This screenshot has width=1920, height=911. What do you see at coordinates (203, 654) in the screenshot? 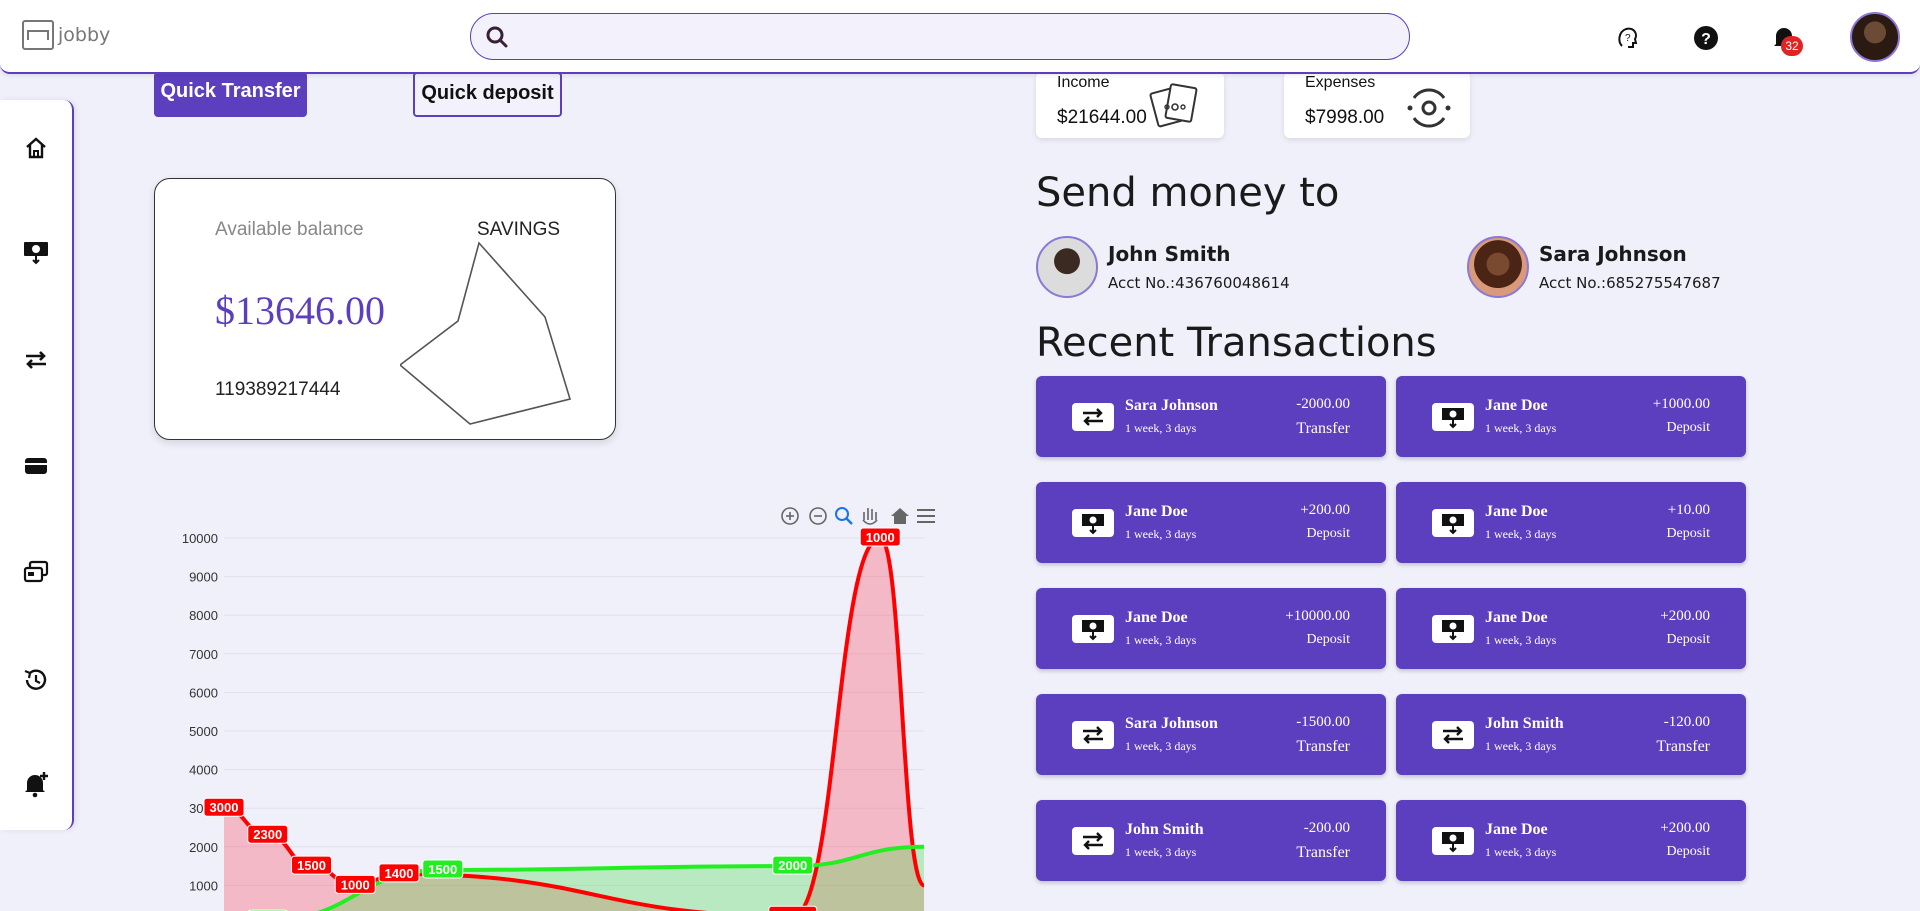
I see `y-tick-label: 7000` at bounding box center [203, 654].